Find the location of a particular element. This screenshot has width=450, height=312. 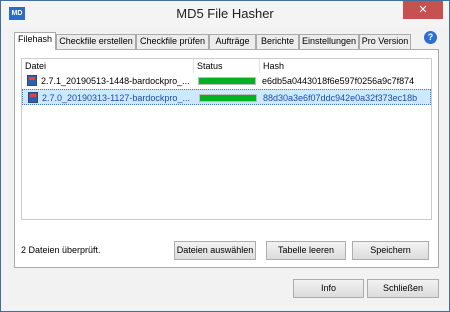

window-title: MD5 File Hasher is located at coordinates (225, 13).